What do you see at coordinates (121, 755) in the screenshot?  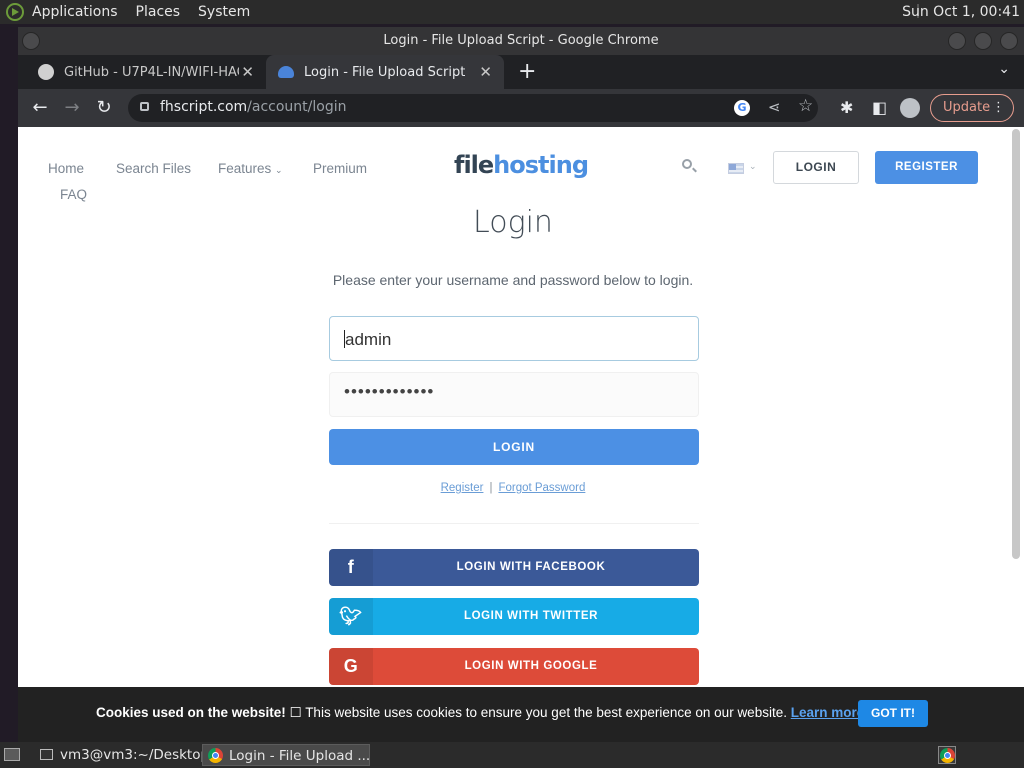 I see `taskbar-terminal: vm3@vm3:~/Desktop` at bounding box center [121, 755].